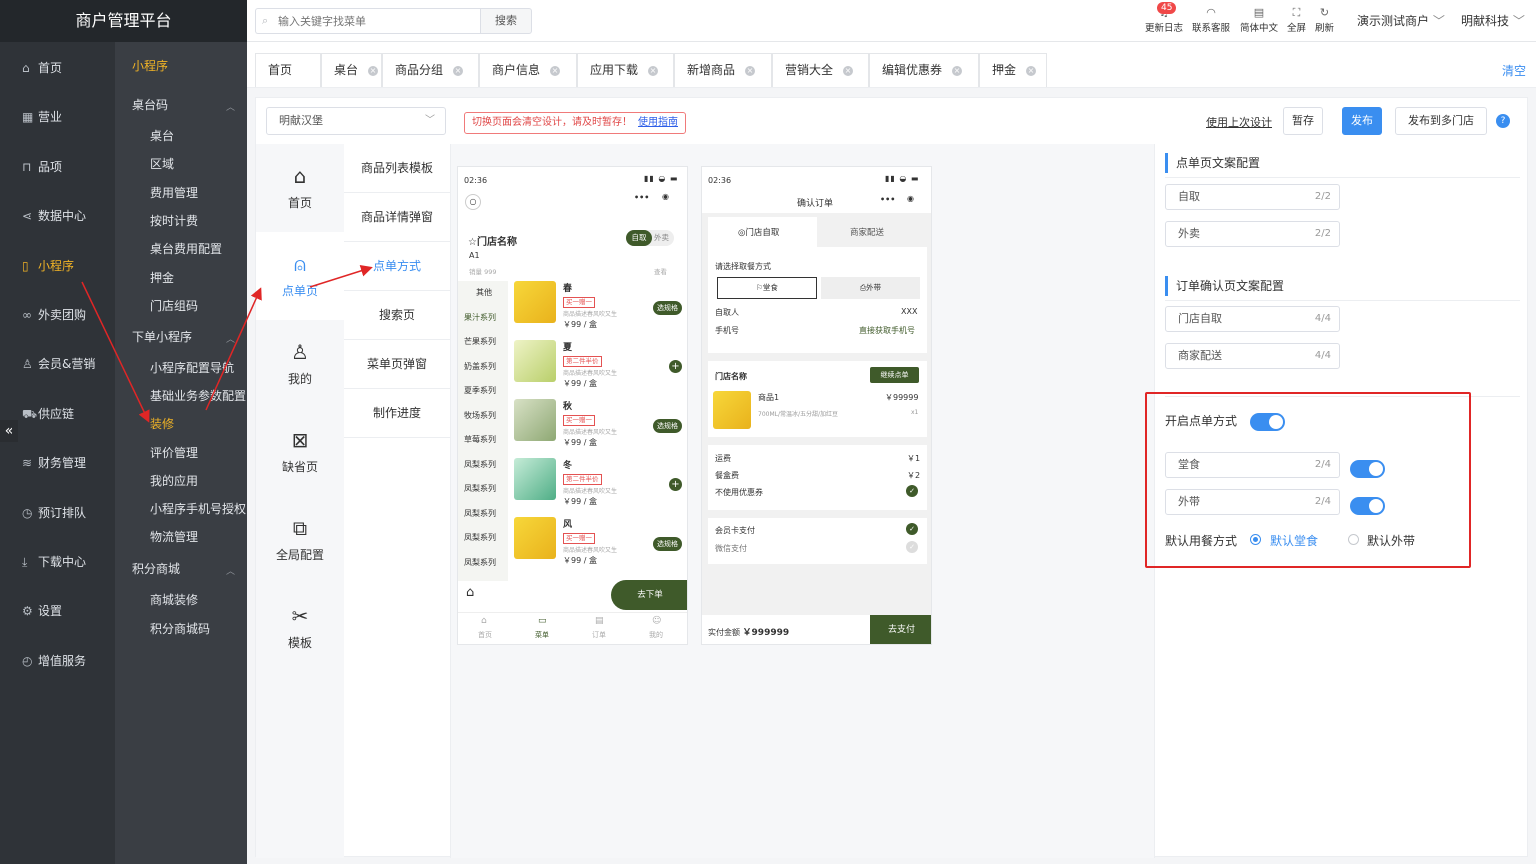  I want to click on subnav-item: 基础业务参数配置, so click(198, 396).